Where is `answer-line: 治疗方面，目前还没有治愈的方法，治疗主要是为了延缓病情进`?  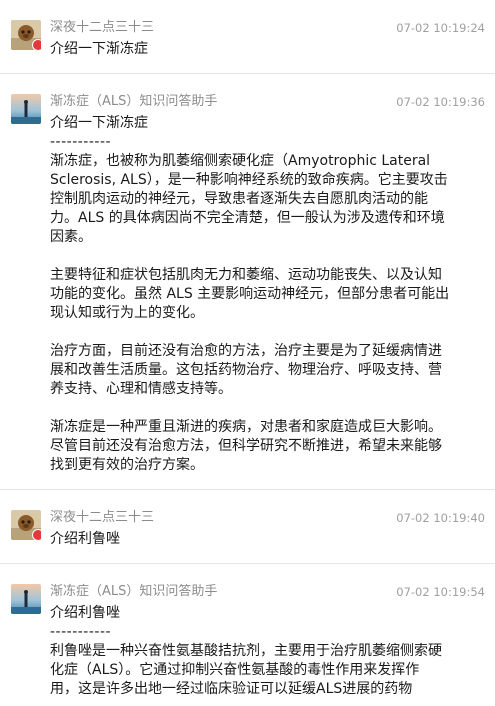
answer-line: 治疗方面，目前还没有治愈的方法，治疗主要是为了延缓病情进 is located at coordinates (246, 351).